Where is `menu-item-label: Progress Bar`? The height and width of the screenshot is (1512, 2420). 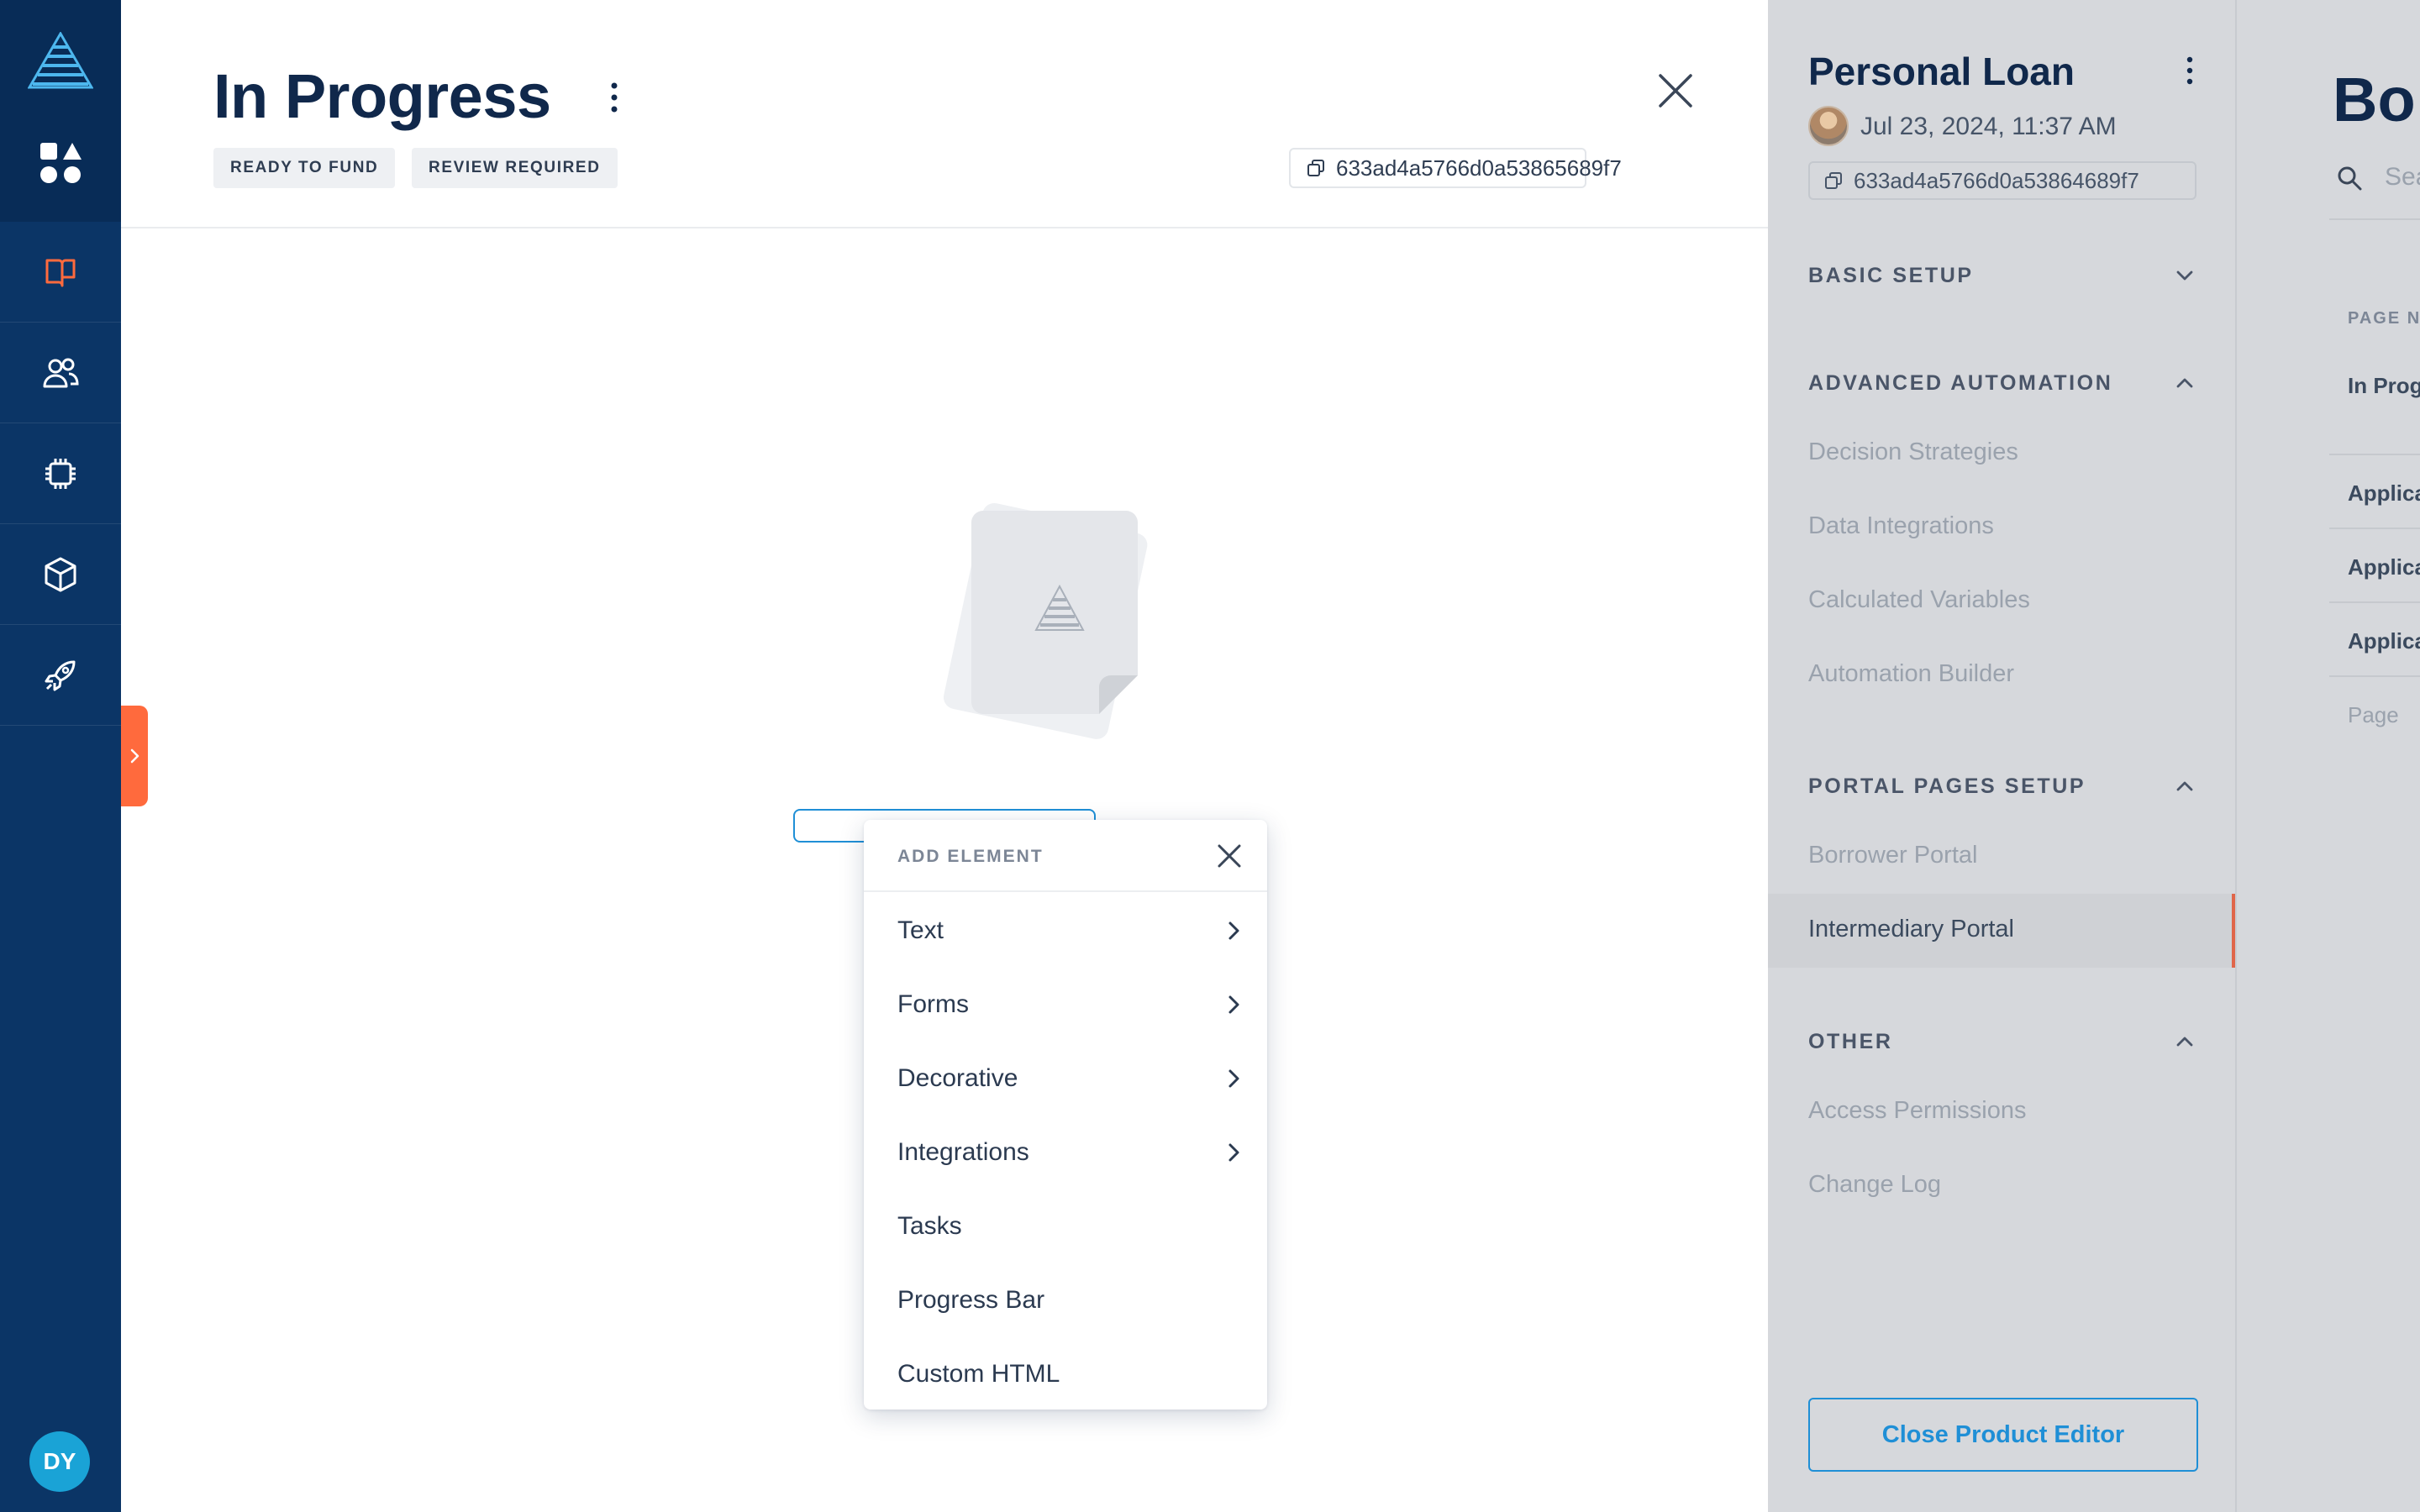
menu-item-label: Progress Bar is located at coordinates (971, 1300).